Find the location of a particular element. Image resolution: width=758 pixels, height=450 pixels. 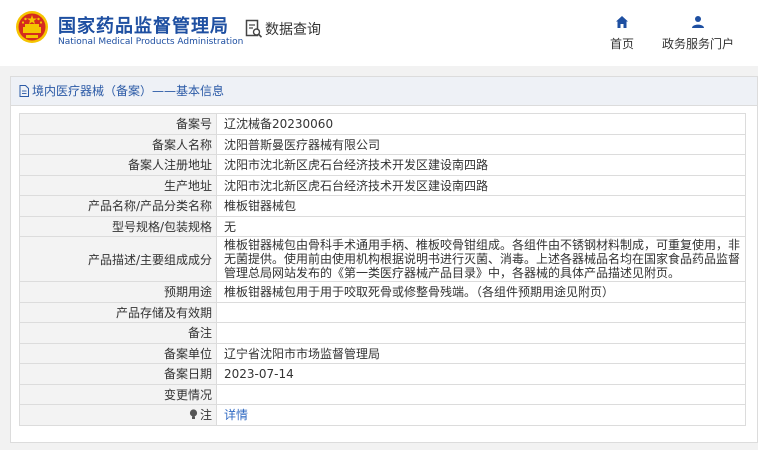

table-row: 预期用途 椎板钳器械包用于用于咬取死骨或修整骨残端。（各组件预期用途见附页） is located at coordinates (382, 292).